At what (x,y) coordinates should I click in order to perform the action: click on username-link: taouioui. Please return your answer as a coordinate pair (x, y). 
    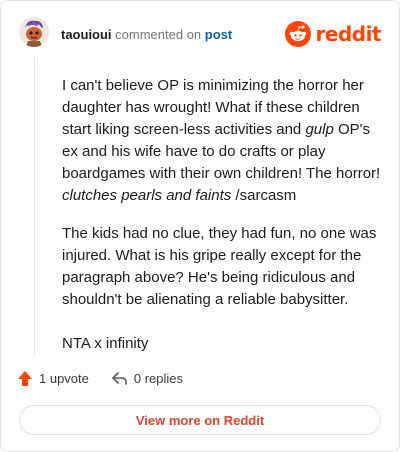
    Looking at the image, I should click on (86, 34).